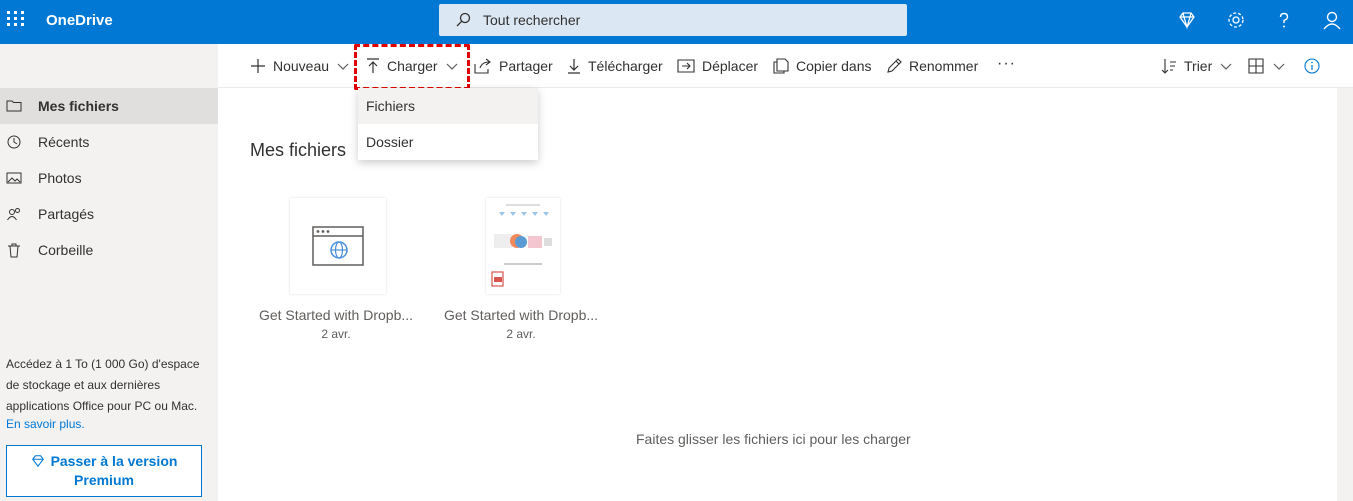 This screenshot has height=501, width=1353. Describe the element at coordinates (686, 66) in the screenshot. I see `move-icon` at that location.